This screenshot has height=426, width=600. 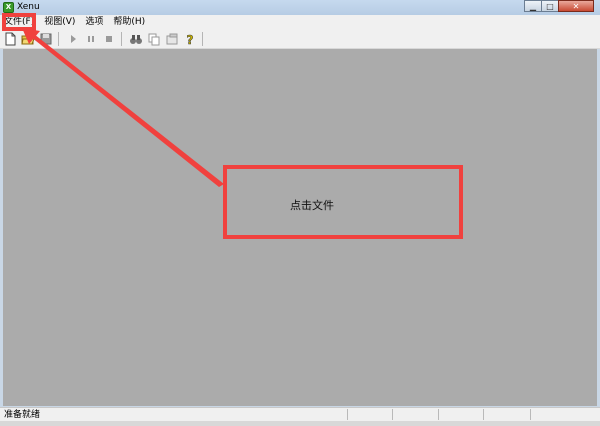 What do you see at coordinates (312, 205) in the screenshot?
I see `callout-text: 点击文件` at bounding box center [312, 205].